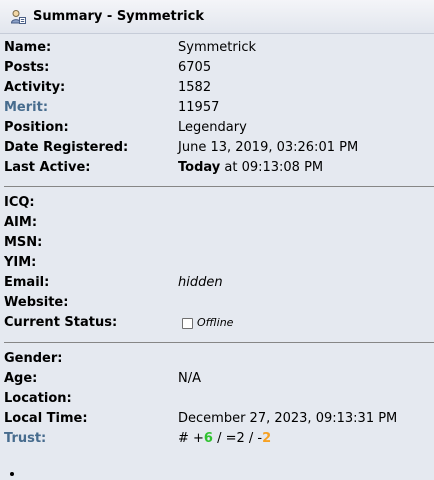  I want to click on trust-prefix: # +, so click(191, 438).